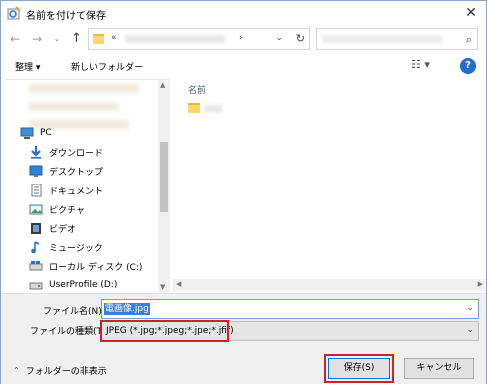 This screenshot has height=384, width=487. I want to click on cancel-button: キャンセル, so click(439, 368).